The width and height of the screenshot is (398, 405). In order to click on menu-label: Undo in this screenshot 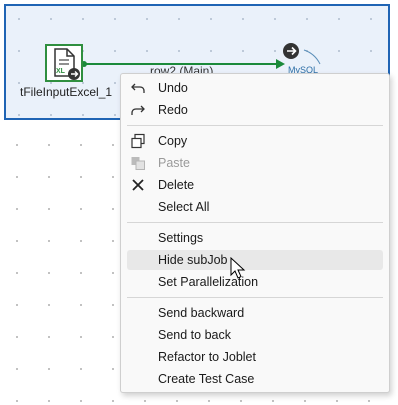, I will do `click(173, 88)`.